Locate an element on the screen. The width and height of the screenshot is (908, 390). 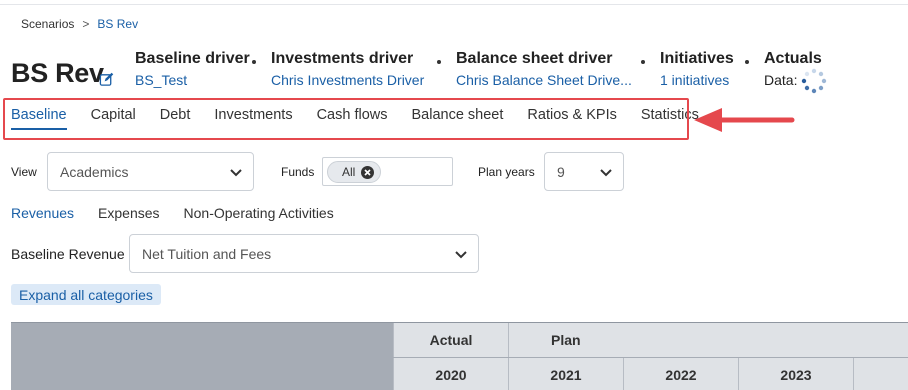
baseline-revenue-value: Net Tuition and Fees is located at coordinates (207, 253).